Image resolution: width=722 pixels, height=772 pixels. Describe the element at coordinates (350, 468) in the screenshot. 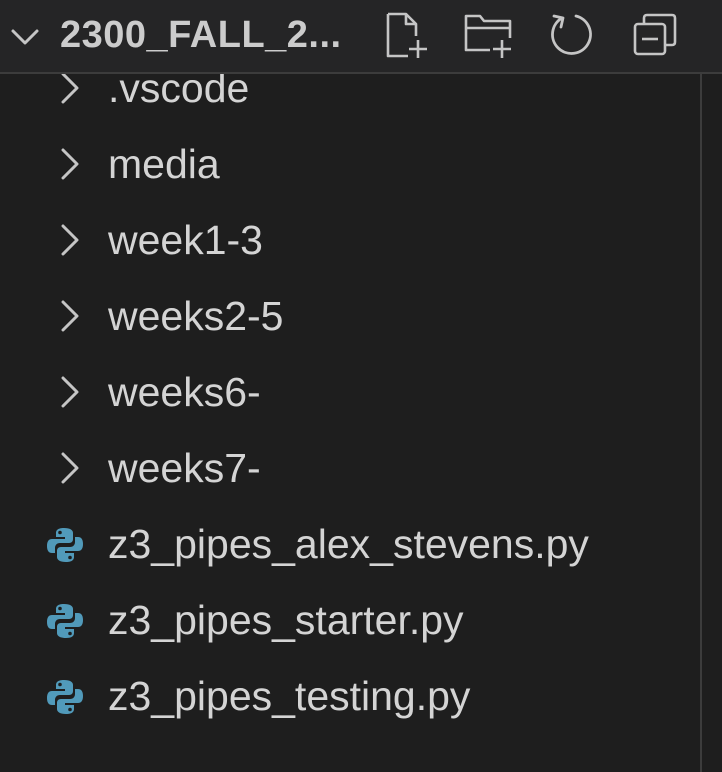

I see `tree-item-weeks7: weeks7-` at that location.